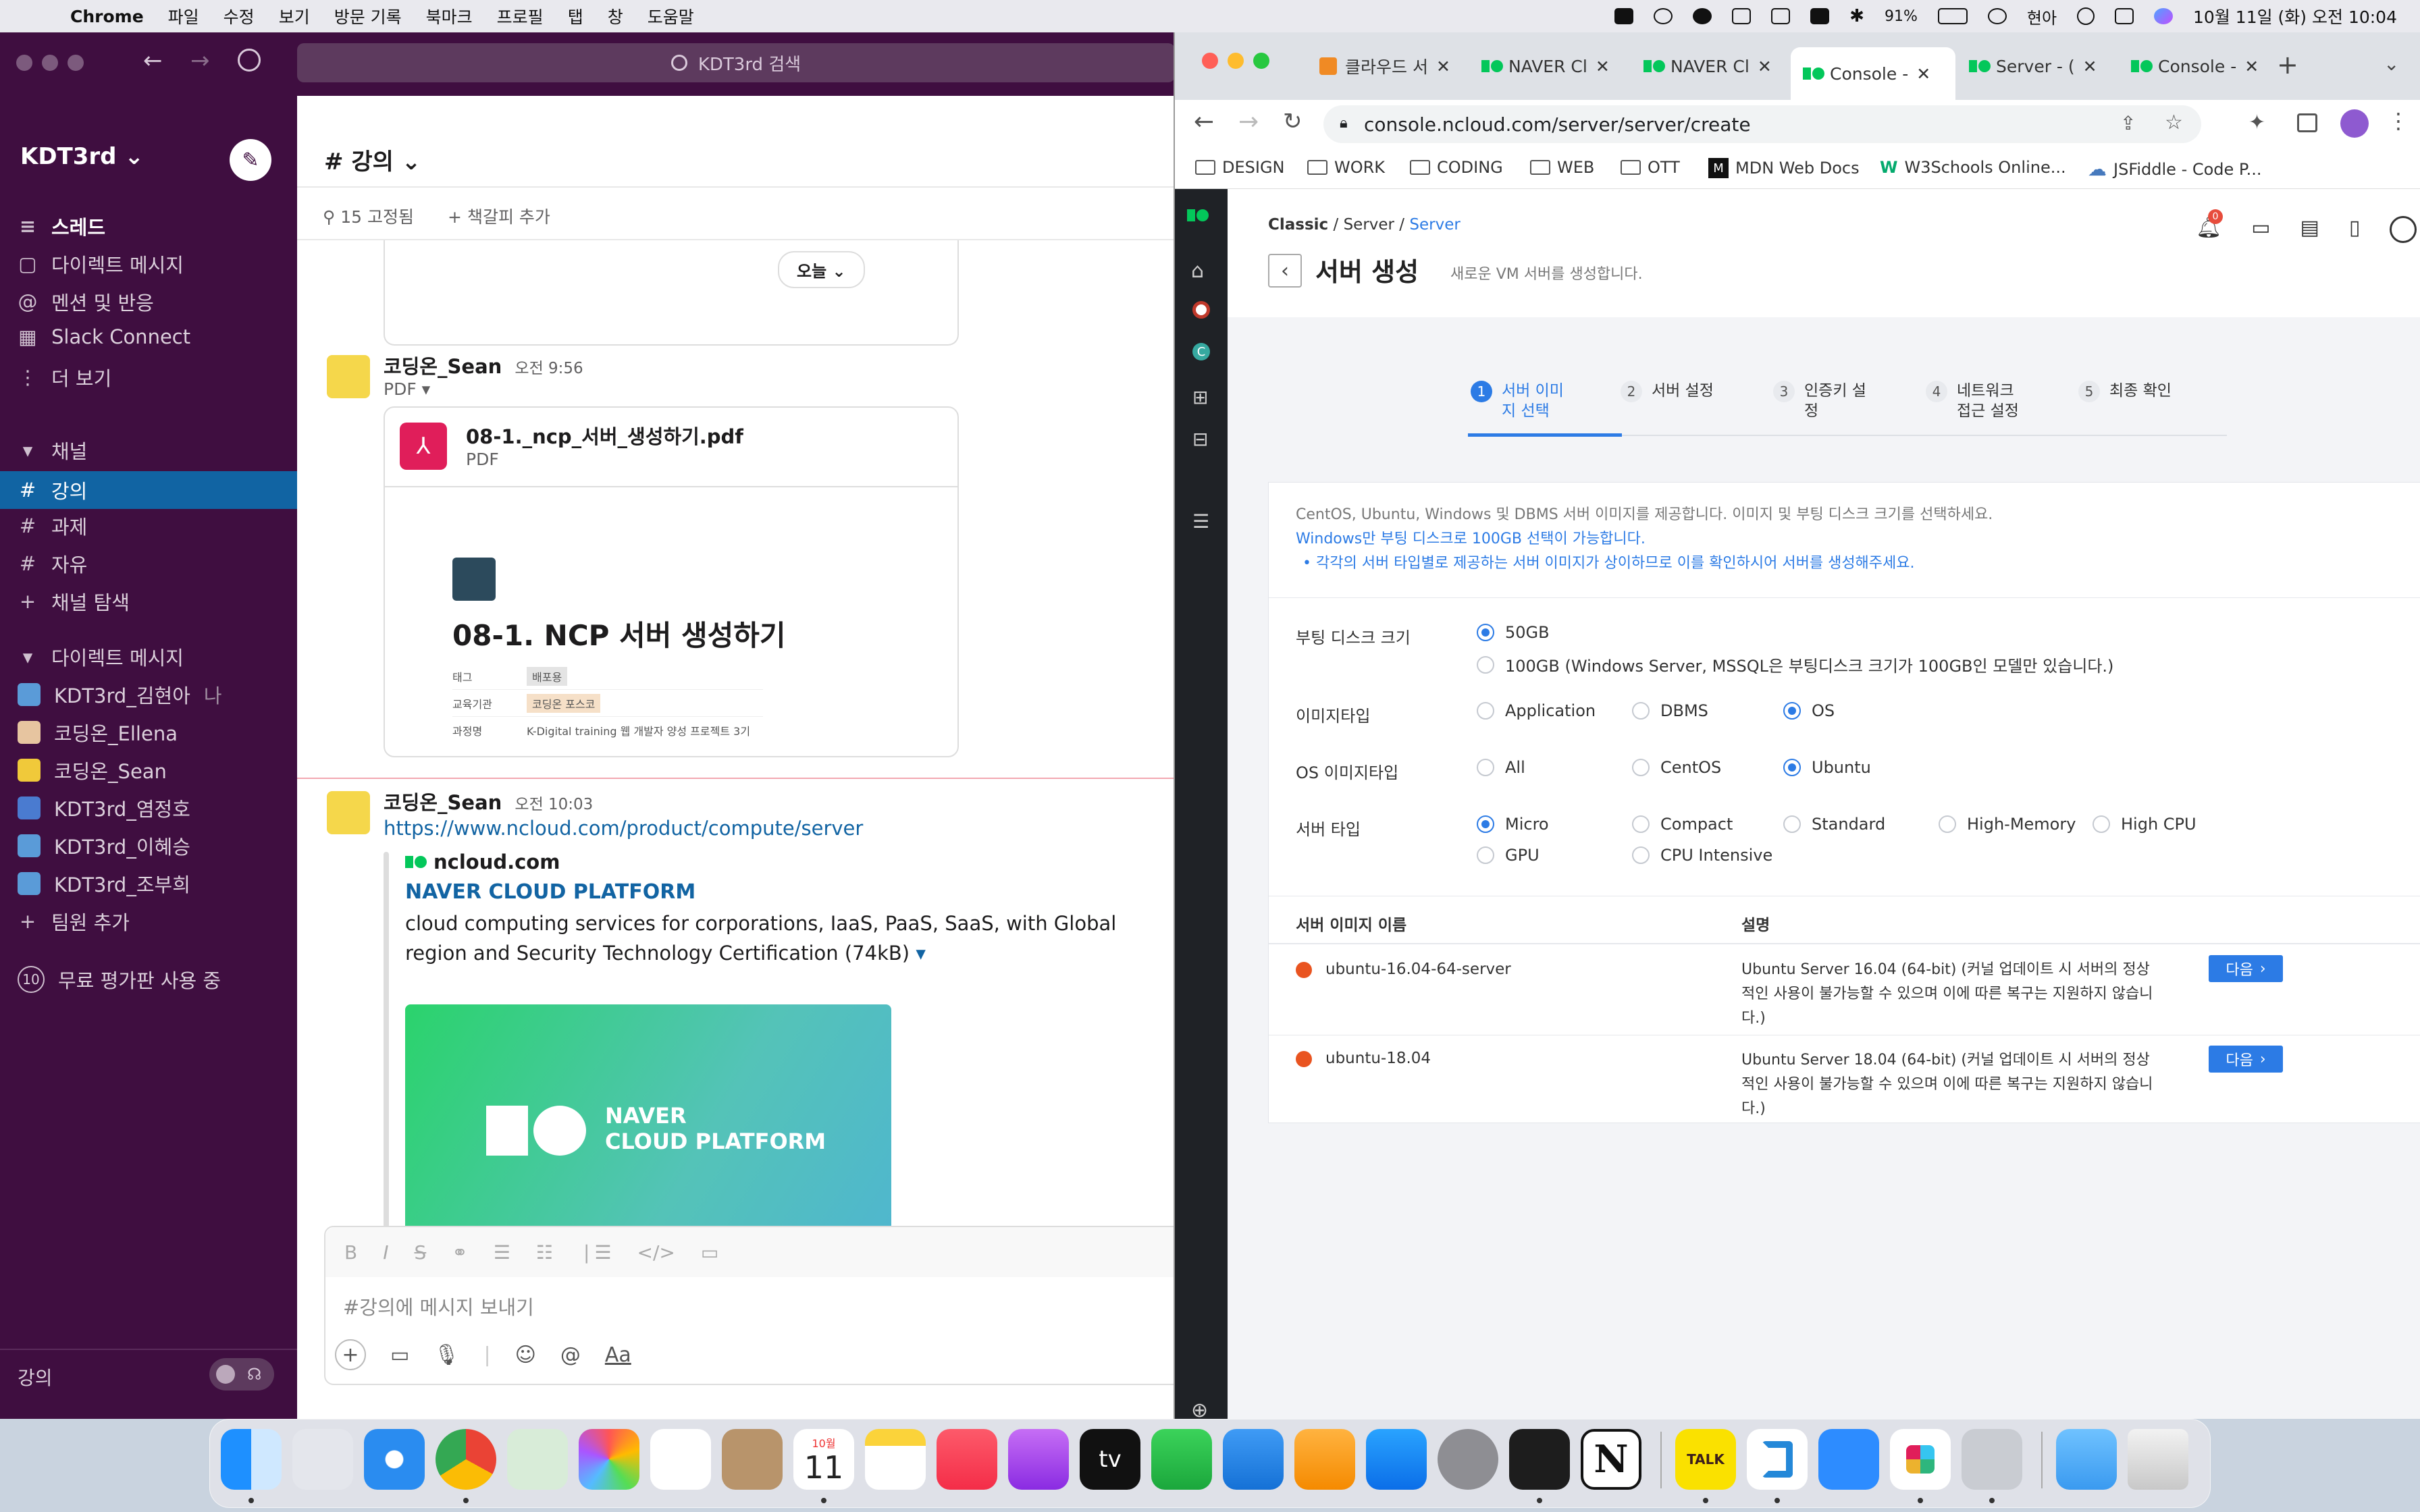 Image resolution: width=2420 pixels, height=1512 pixels. What do you see at coordinates (249, 60) in the screenshot?
I see `history-icon` at bounding box center [249, 60].